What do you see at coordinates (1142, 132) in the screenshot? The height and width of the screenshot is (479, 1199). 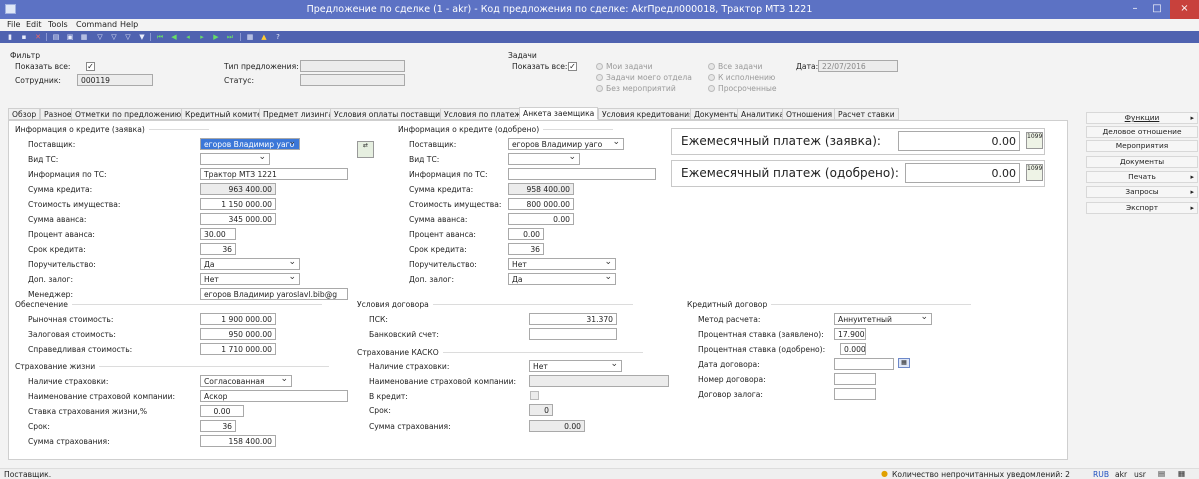 I see `business-relation-button: Деловое отношение` at bounding box center [1142, 132].